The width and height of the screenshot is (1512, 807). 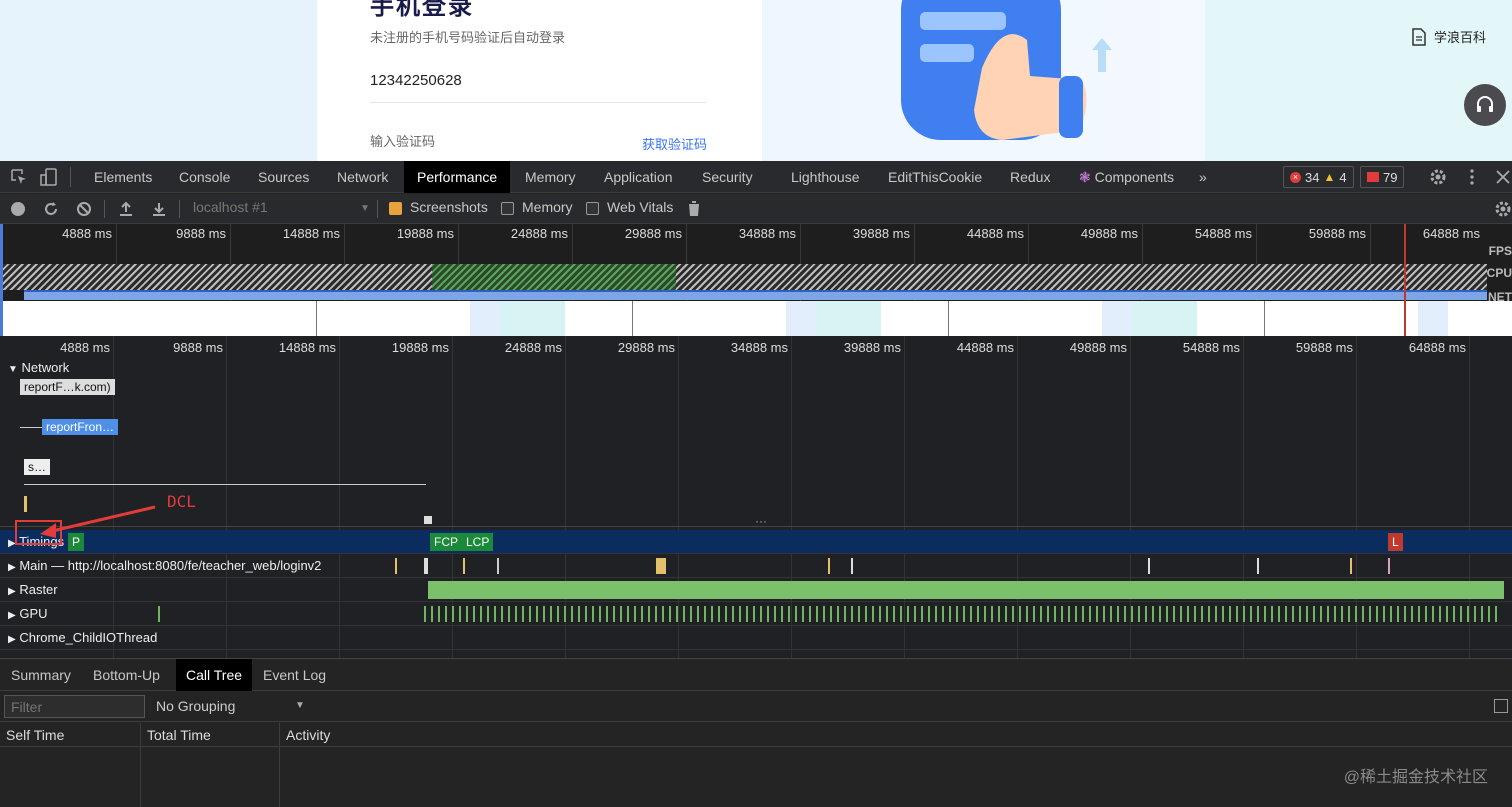 I want to click on tab-call-tree: Call Tree, so click(x=214, y=675).